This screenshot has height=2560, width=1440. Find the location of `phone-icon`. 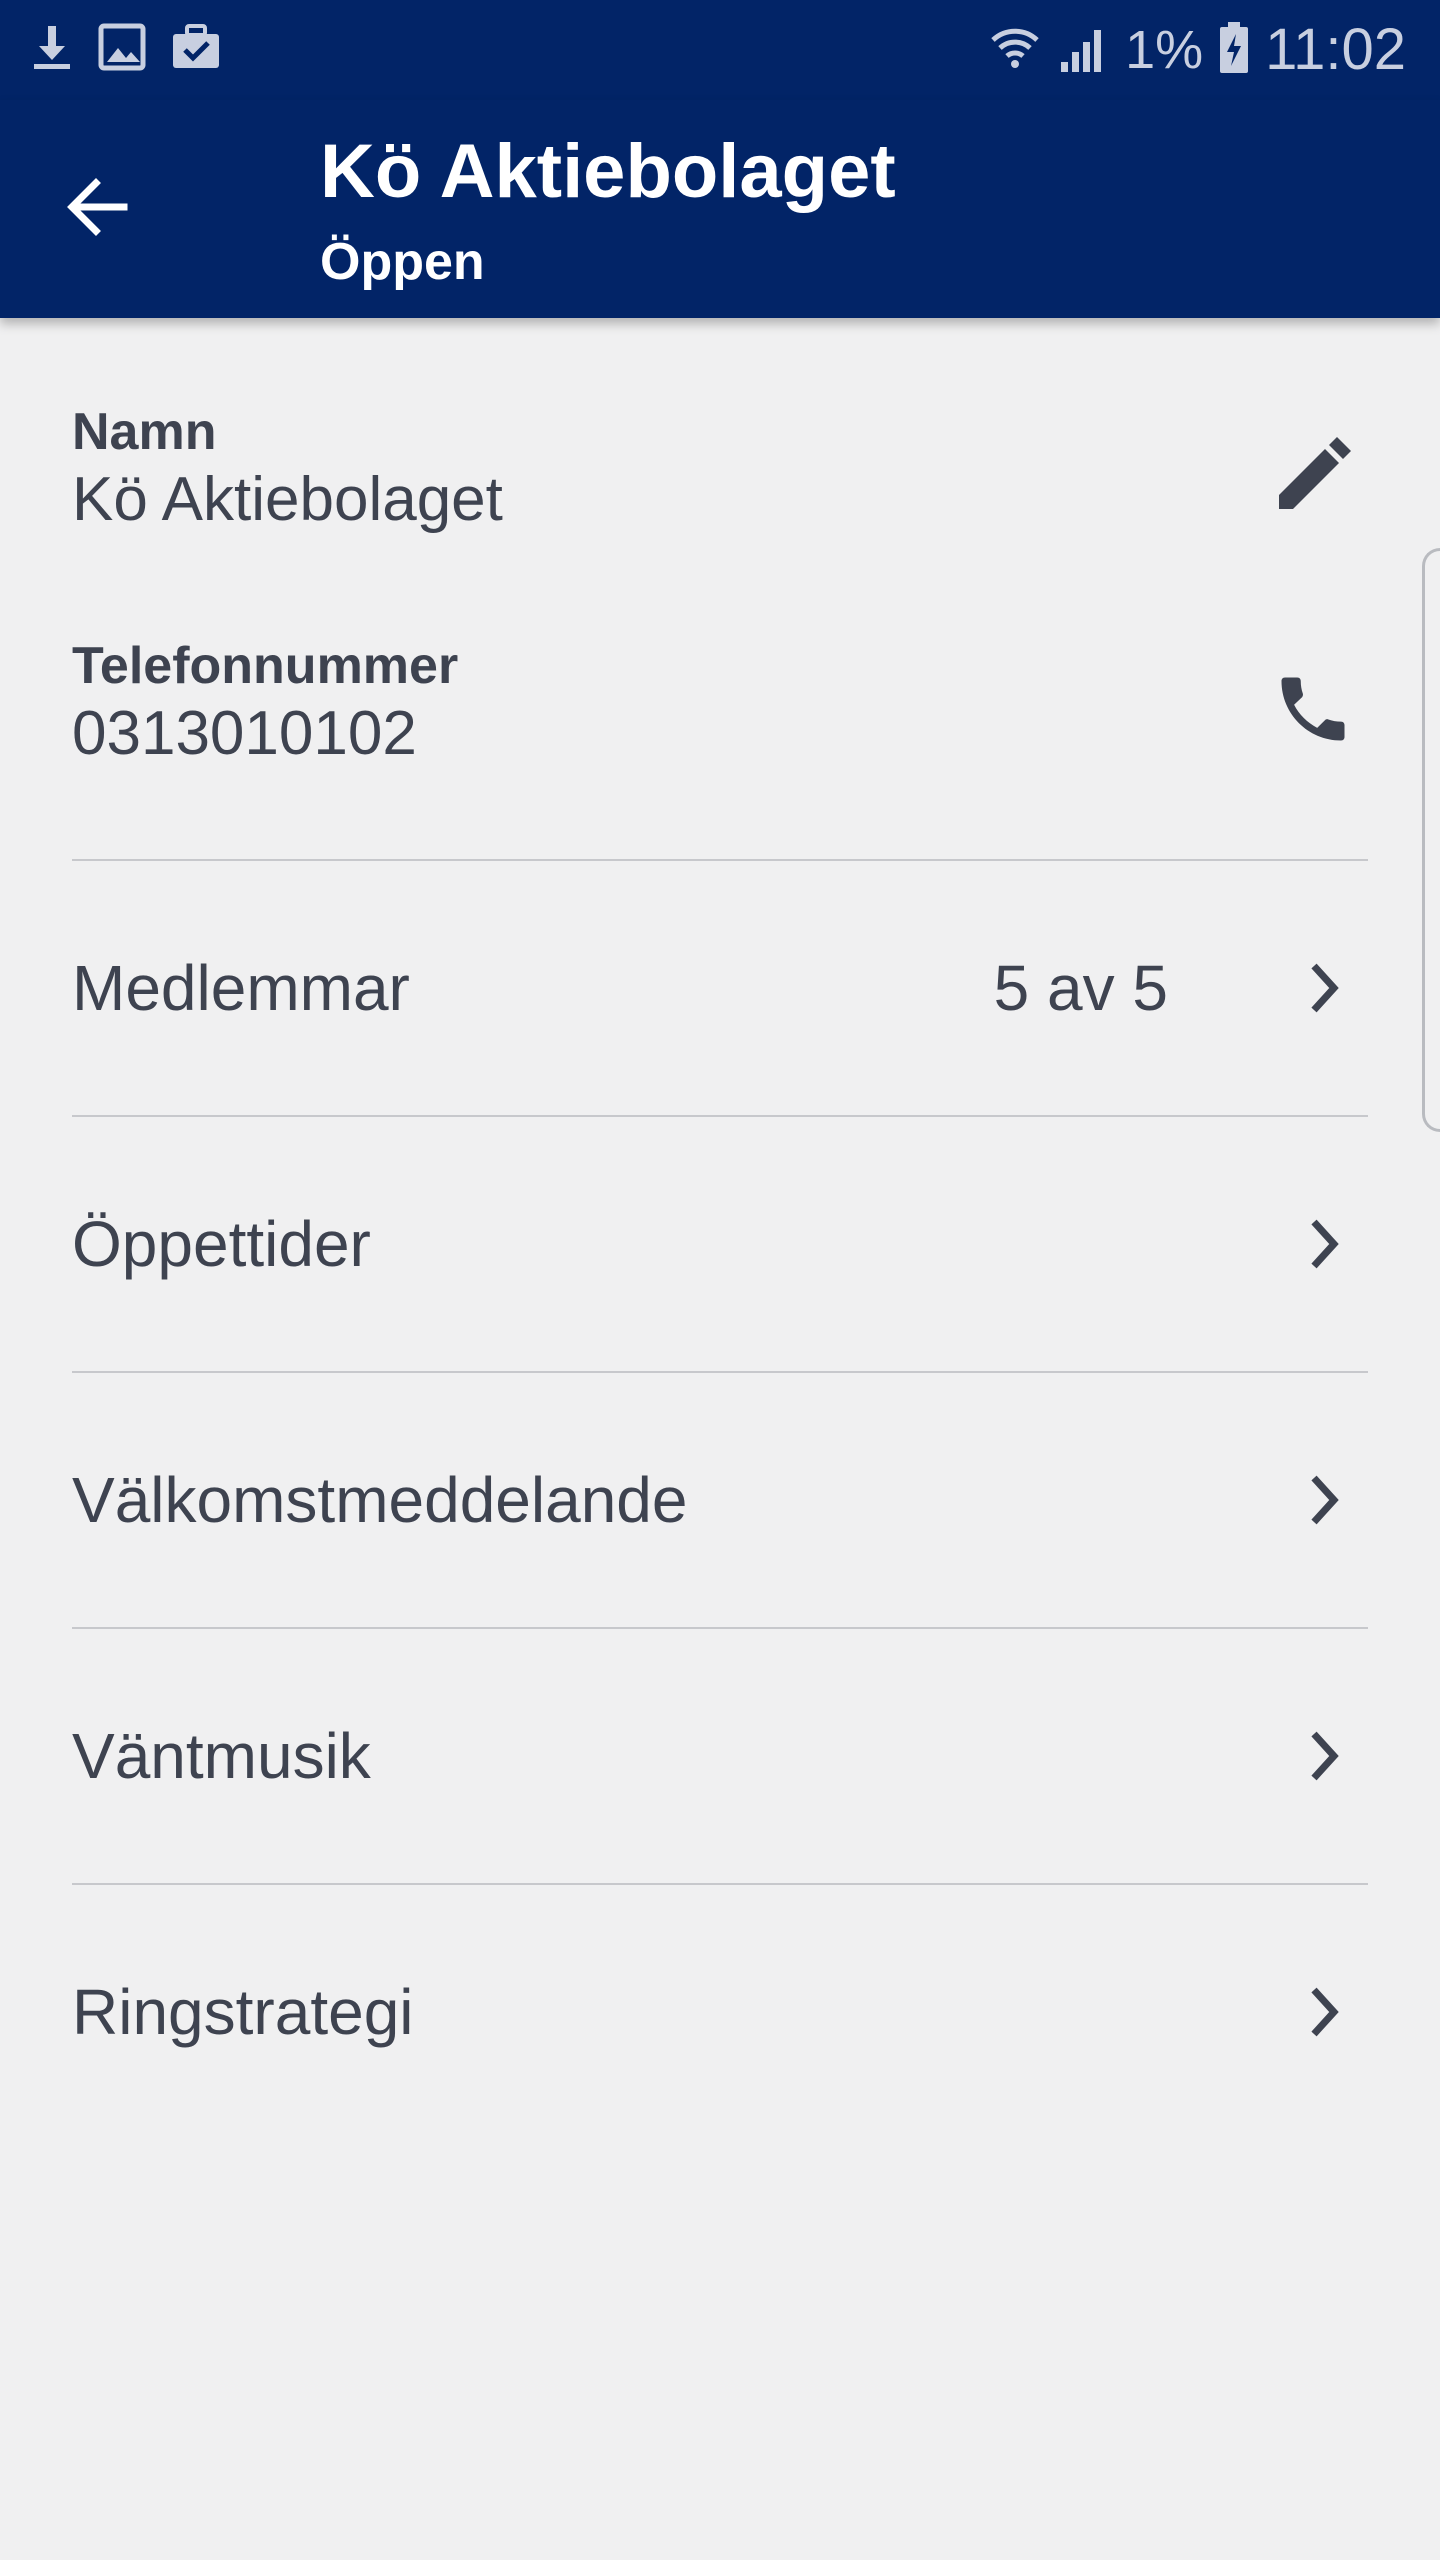

phone-icon is located at coordinates (1313, 711).